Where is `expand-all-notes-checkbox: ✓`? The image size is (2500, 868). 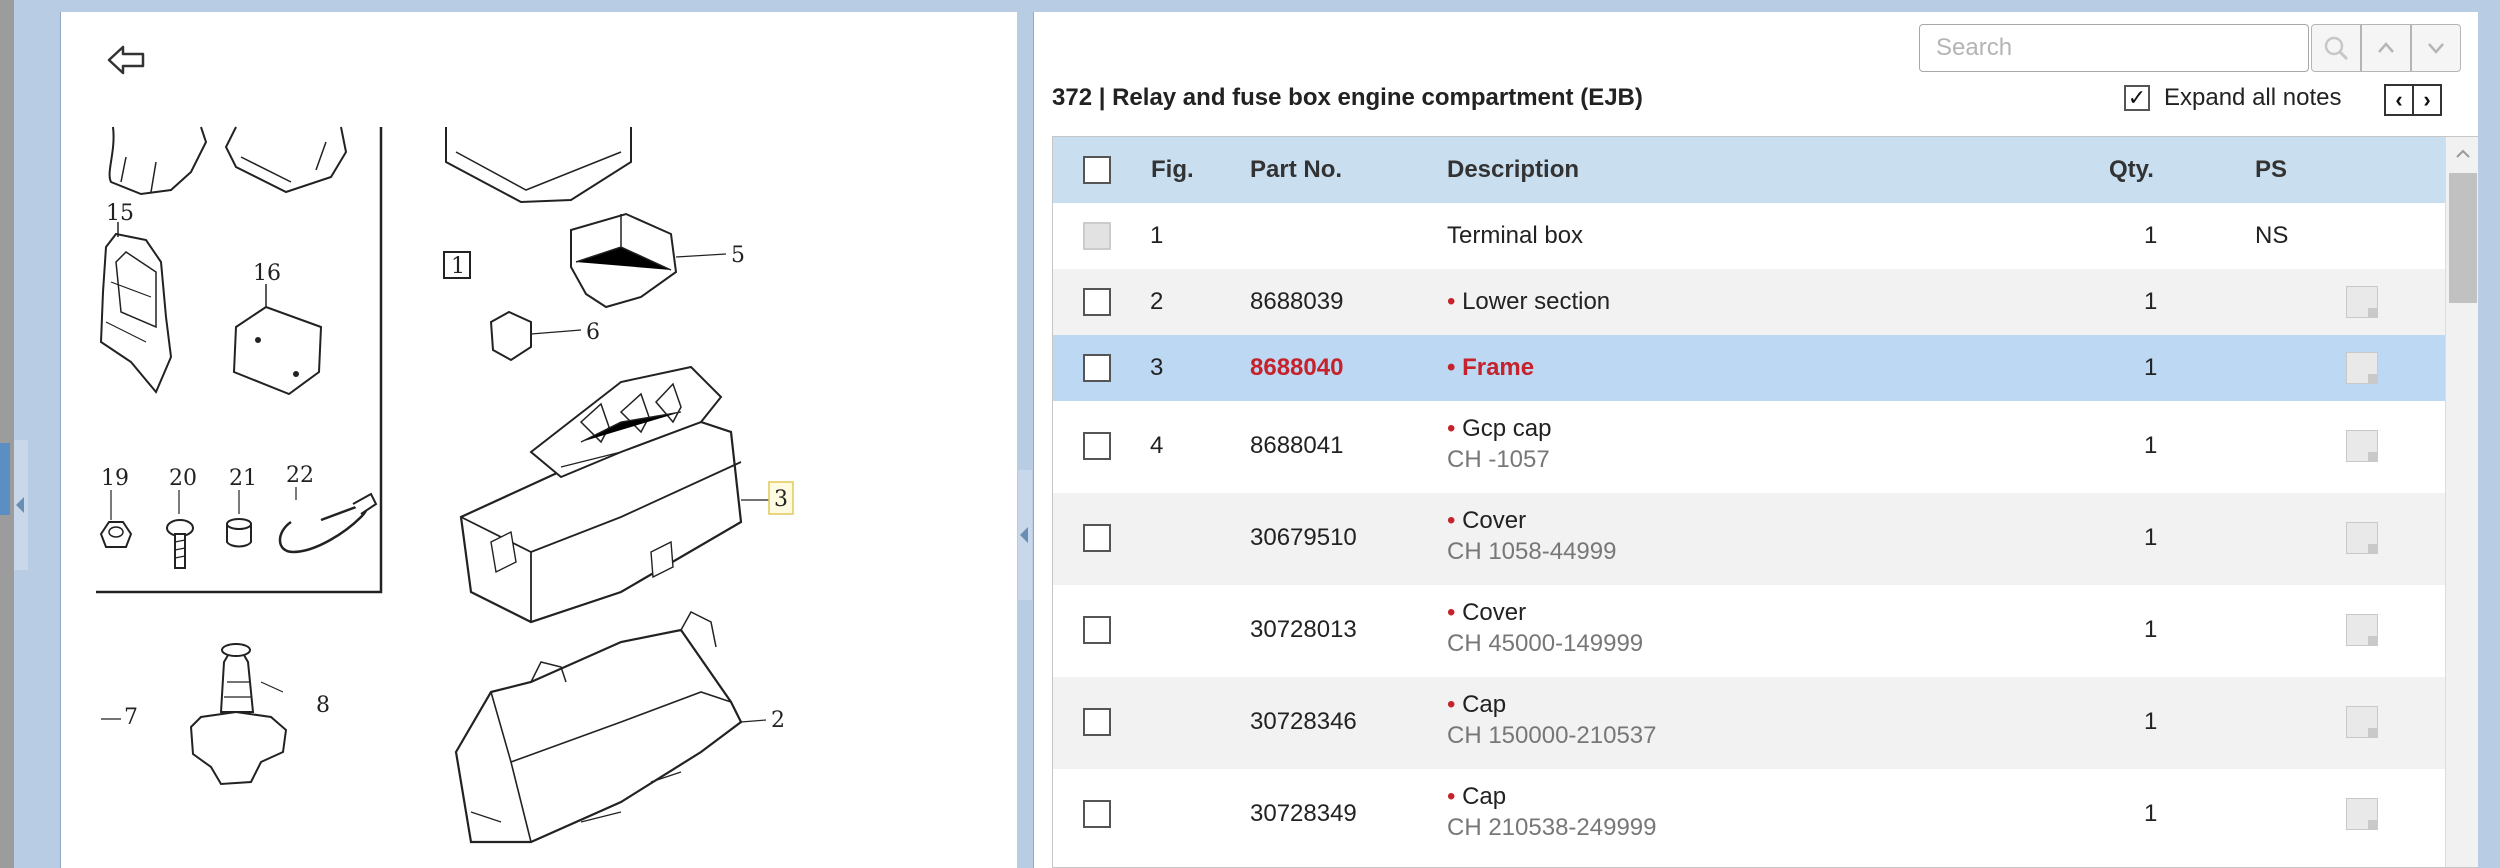 expand-all-notes-checkbox: ✓ is located at coordinates (2137, 98).